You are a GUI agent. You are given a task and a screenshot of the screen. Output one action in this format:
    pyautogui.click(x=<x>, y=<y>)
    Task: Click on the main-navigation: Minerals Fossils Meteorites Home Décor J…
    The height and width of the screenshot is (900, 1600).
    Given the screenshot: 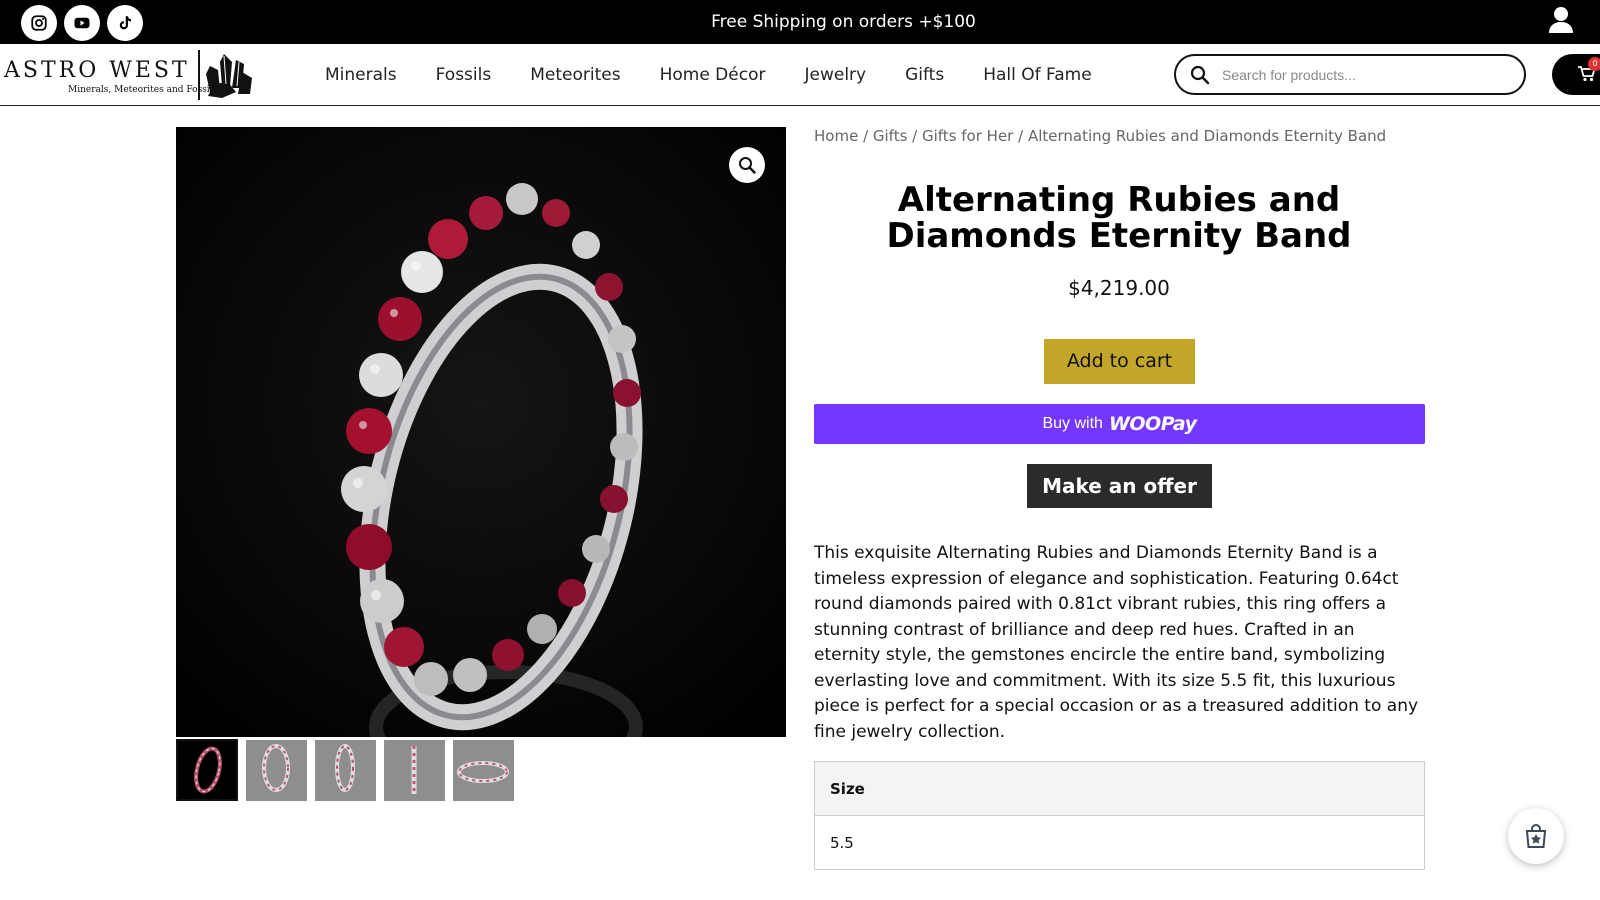 What is the action you would take?
    pyautogui.click(x=728, y=75)
    